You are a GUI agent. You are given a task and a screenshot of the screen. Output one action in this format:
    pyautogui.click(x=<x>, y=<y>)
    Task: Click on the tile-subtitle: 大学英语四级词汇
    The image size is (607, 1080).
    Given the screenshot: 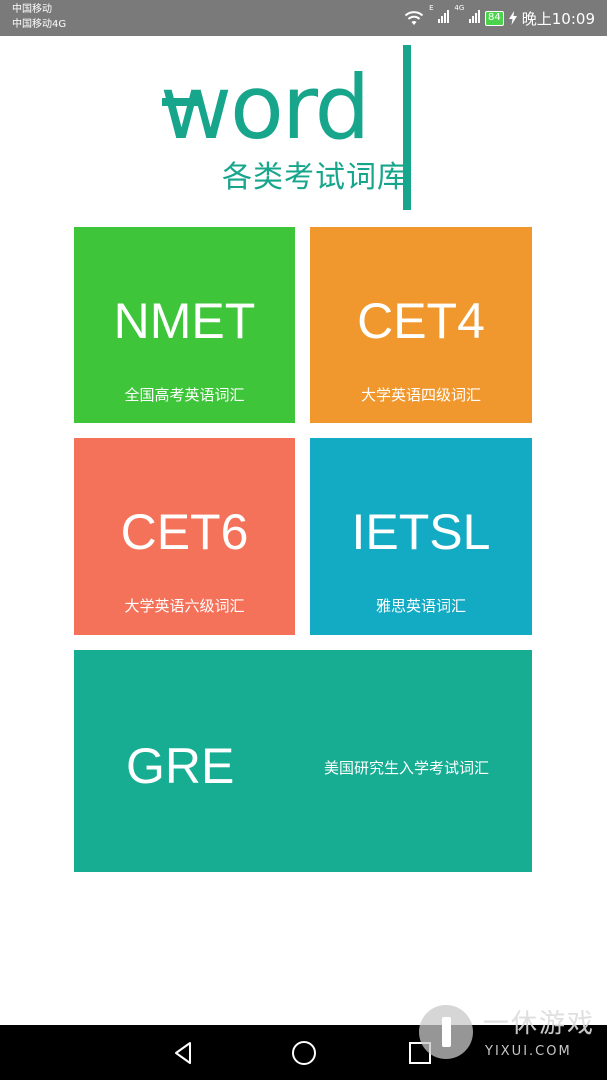 What is the action you would take?
    pyautogui.click(x=420, y=395)
    